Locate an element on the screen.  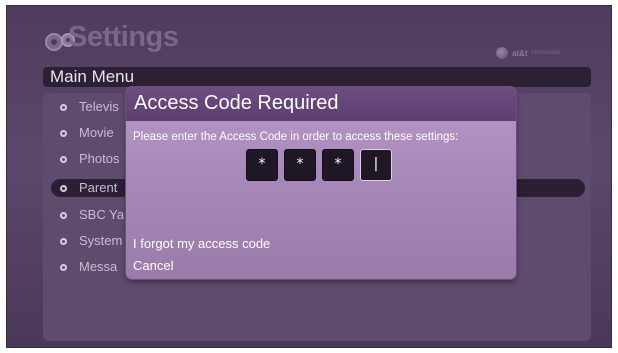
menu-item-system: System is located at coordinates (91, 241).